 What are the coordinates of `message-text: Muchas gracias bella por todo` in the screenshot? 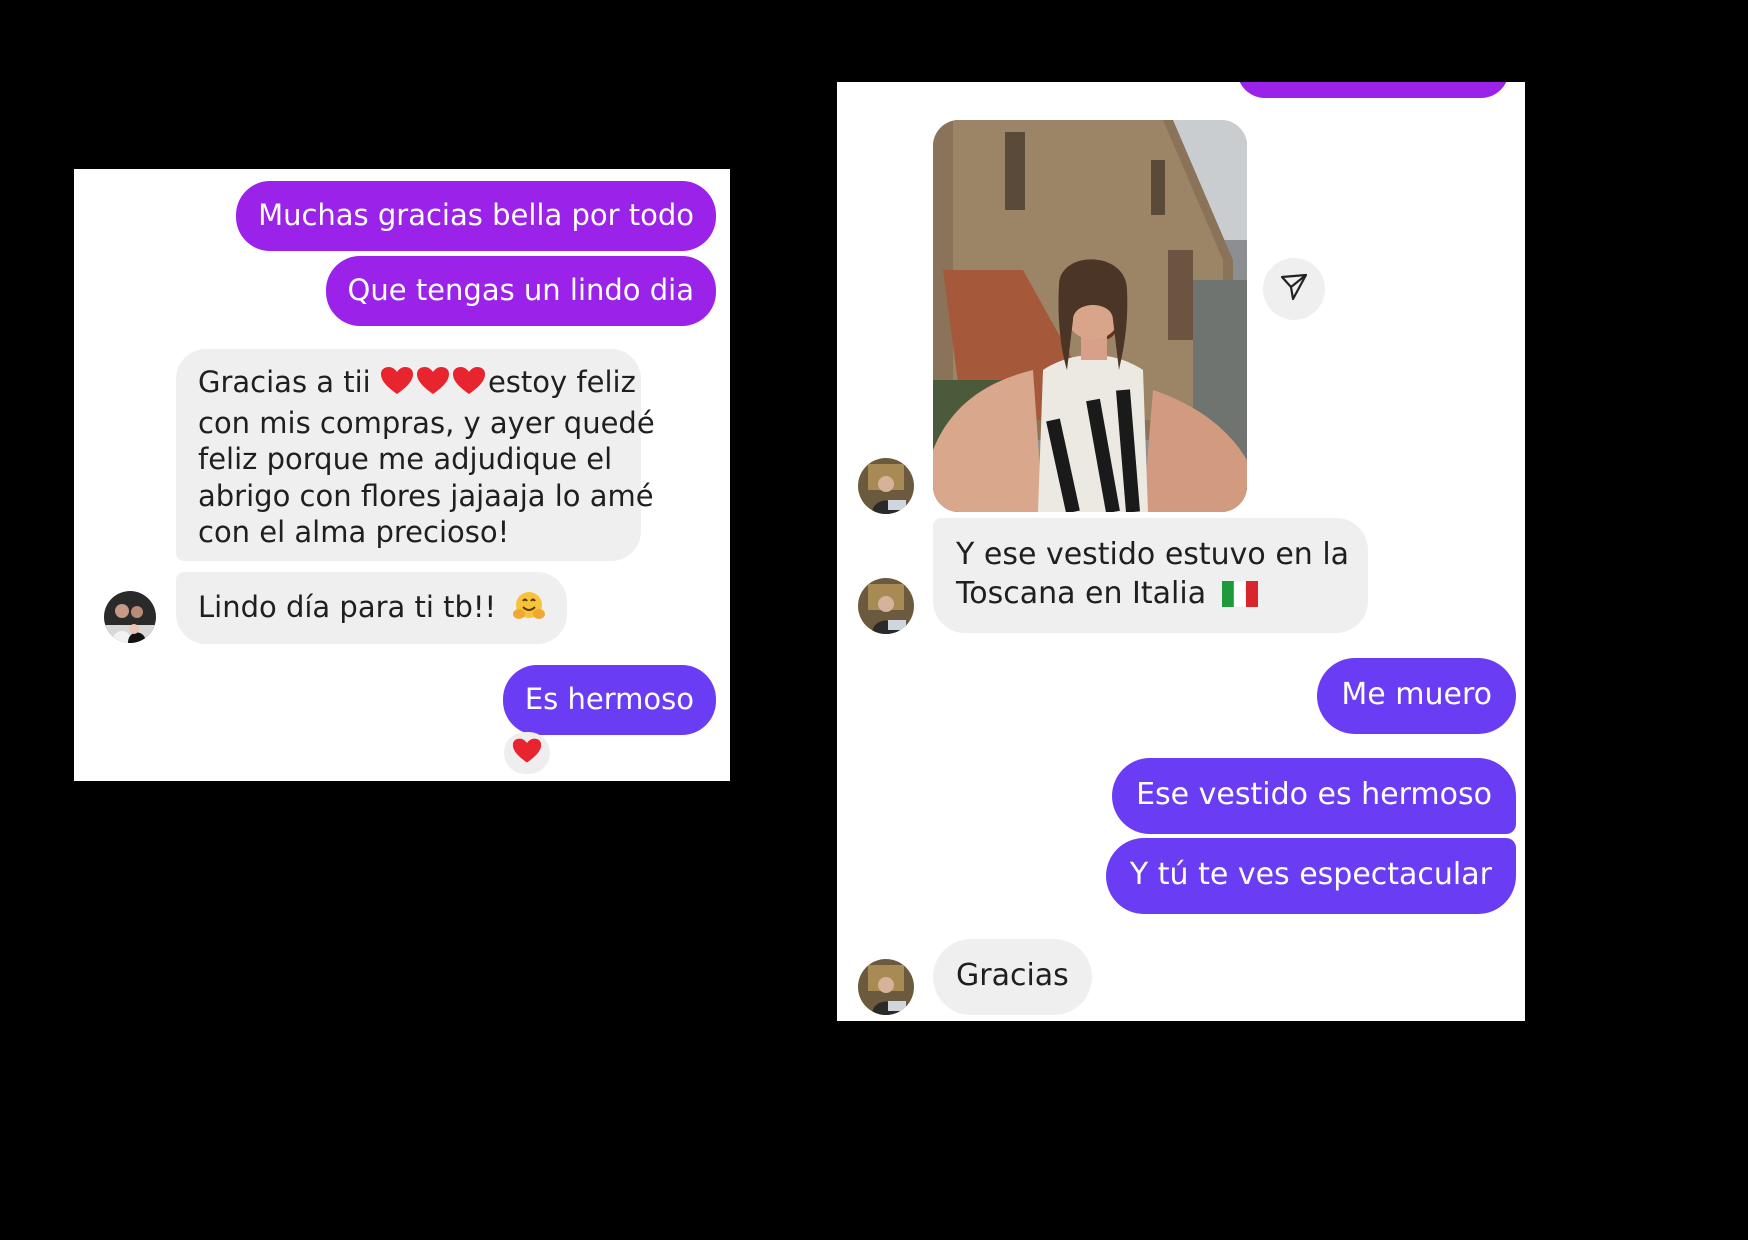 It's located at (476, 215).